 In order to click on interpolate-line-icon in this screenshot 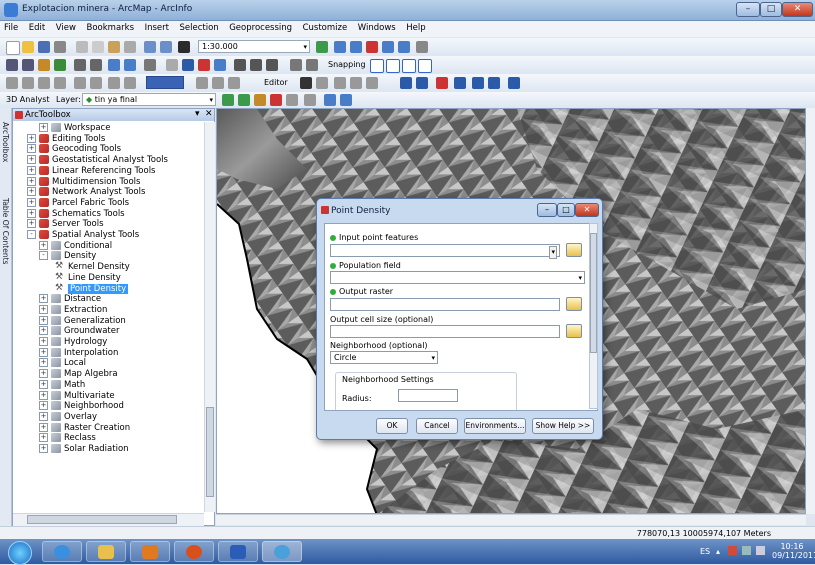, I will do `click(292, 100)`.